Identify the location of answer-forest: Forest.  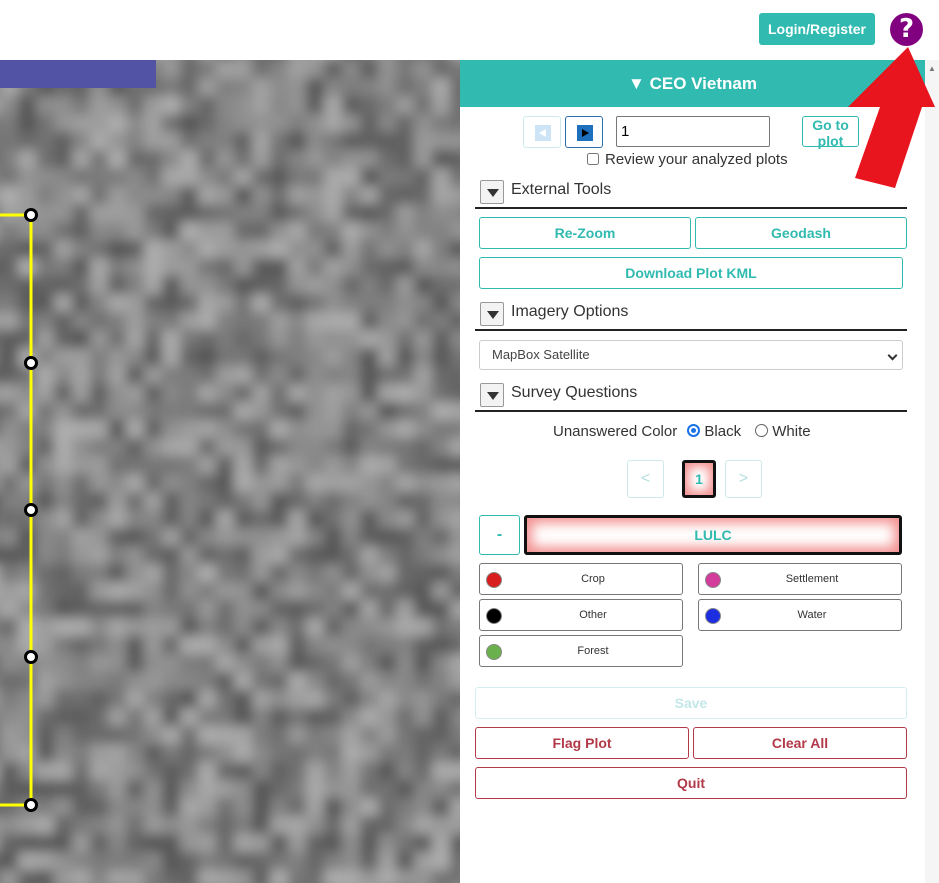
(581, 651).